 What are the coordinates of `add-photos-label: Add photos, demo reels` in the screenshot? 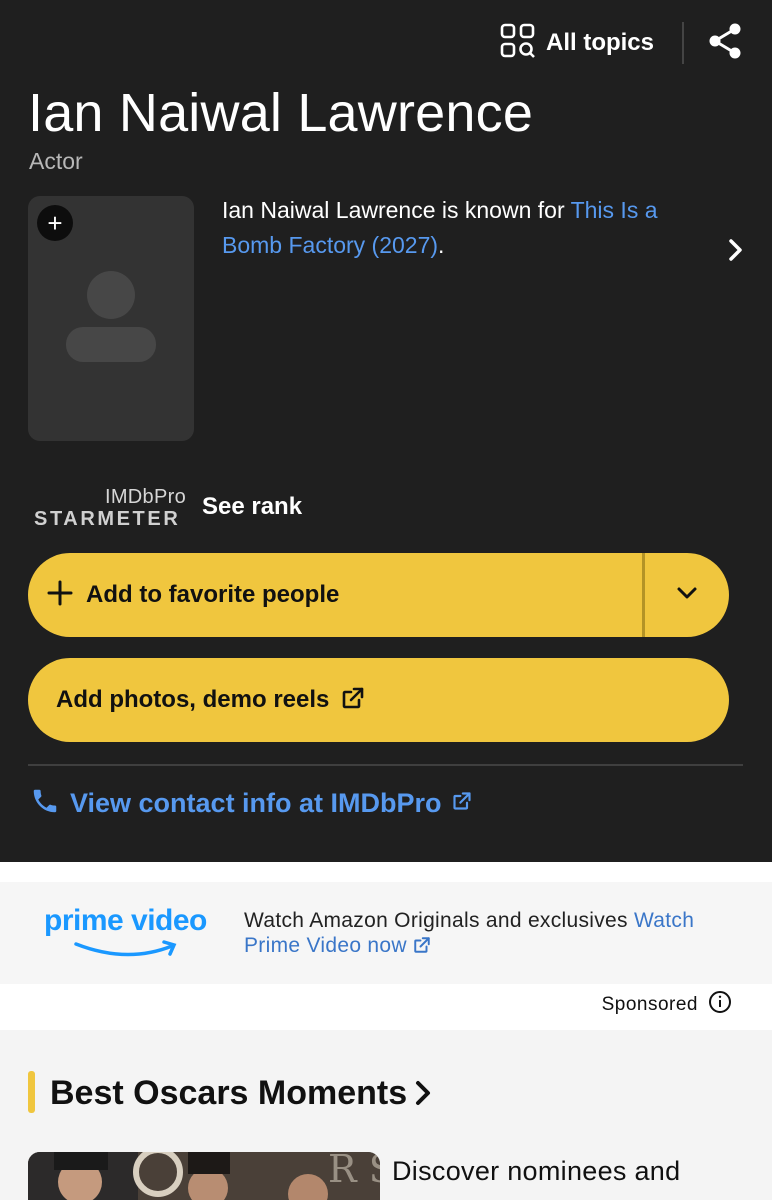 It's located at (193, 699).